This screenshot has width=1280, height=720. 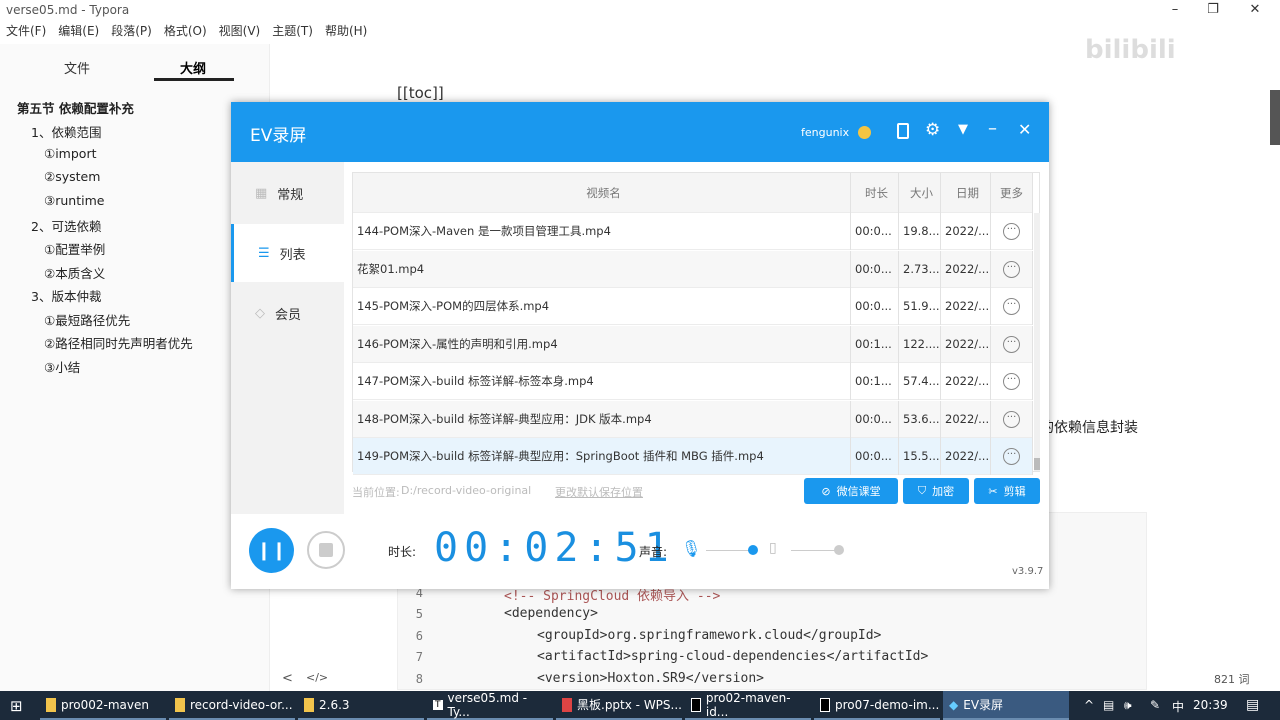 What do you see at coordinates (1275, 117) in the screenshot?
I see `editor-scrollbar` at bounding box center [1275, 117].